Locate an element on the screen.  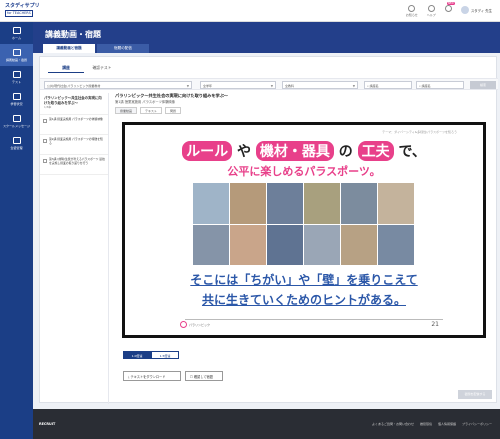
test-icon is located at coordinates (16, 74).